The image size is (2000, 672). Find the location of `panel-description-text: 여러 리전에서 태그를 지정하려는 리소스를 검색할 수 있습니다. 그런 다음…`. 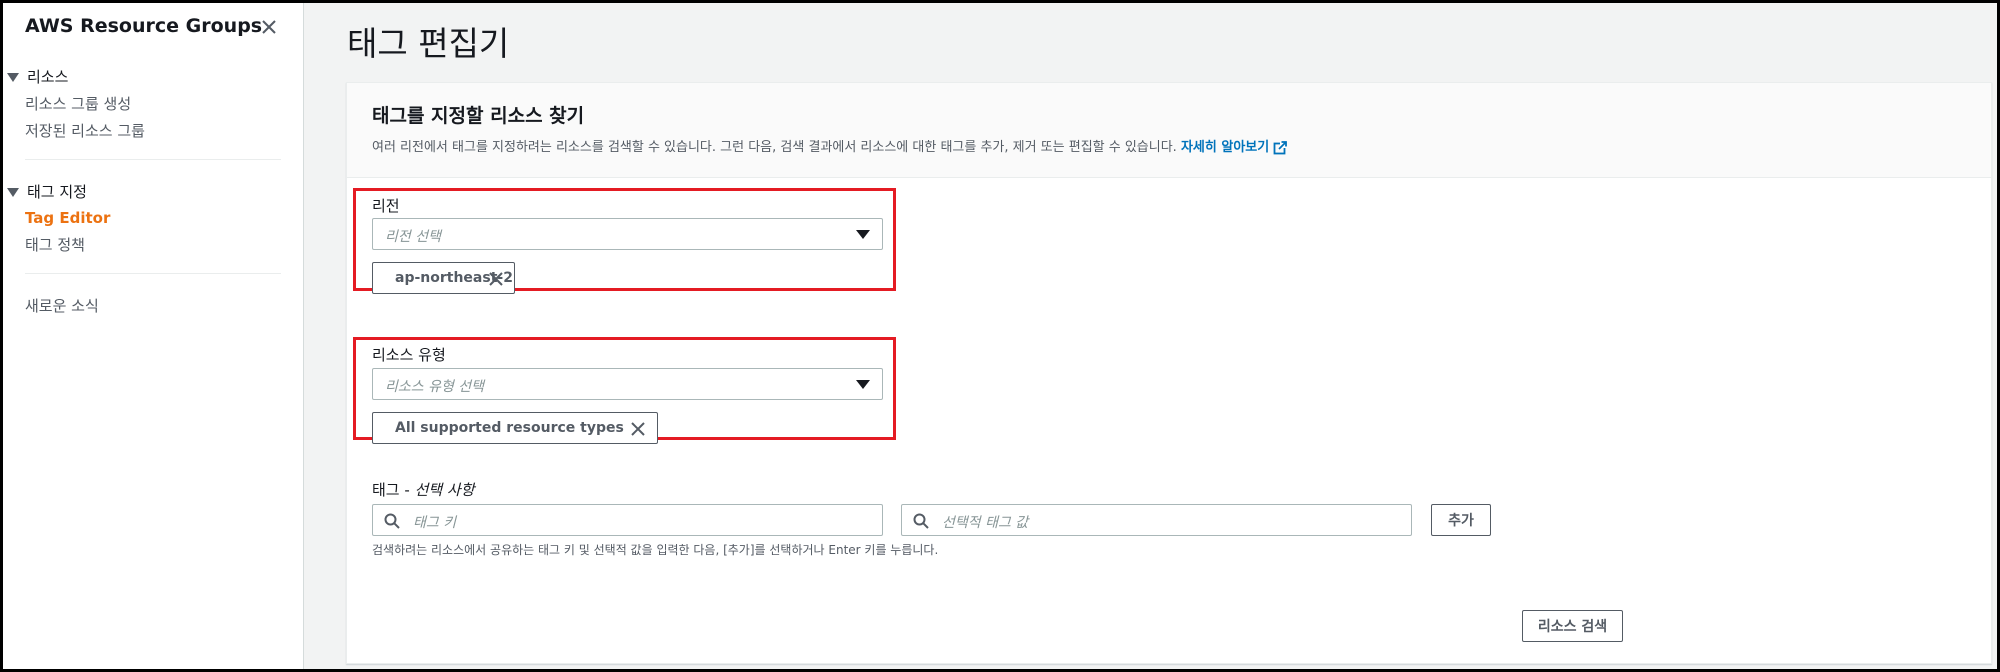

panel-description-text: 여러 리전에서 태그를 지정하려는 리소스를 검색할 수 있습니다. 그런 다음… is located at coordinates (774, 147).